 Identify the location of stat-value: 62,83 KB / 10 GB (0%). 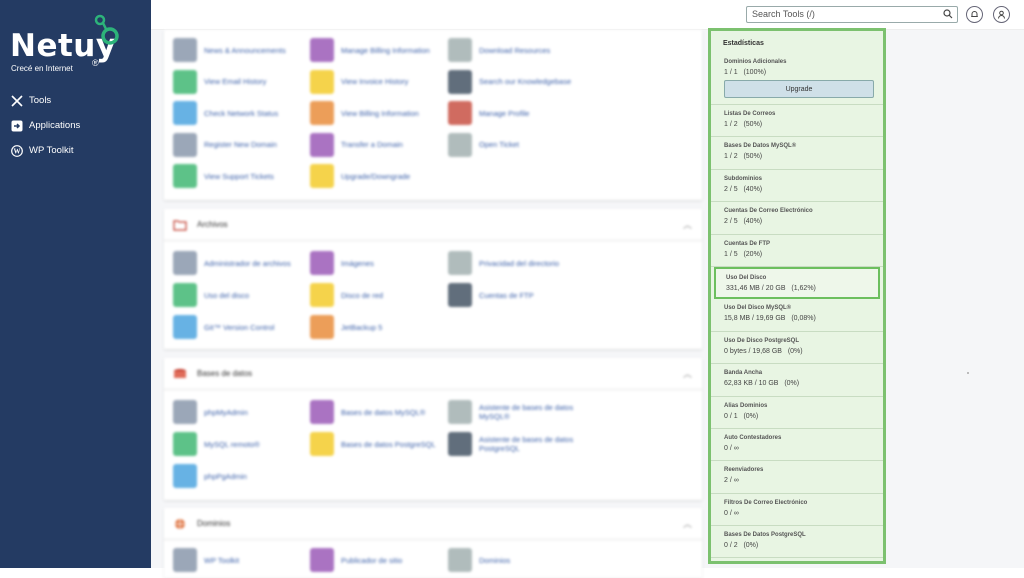
(762, 384).